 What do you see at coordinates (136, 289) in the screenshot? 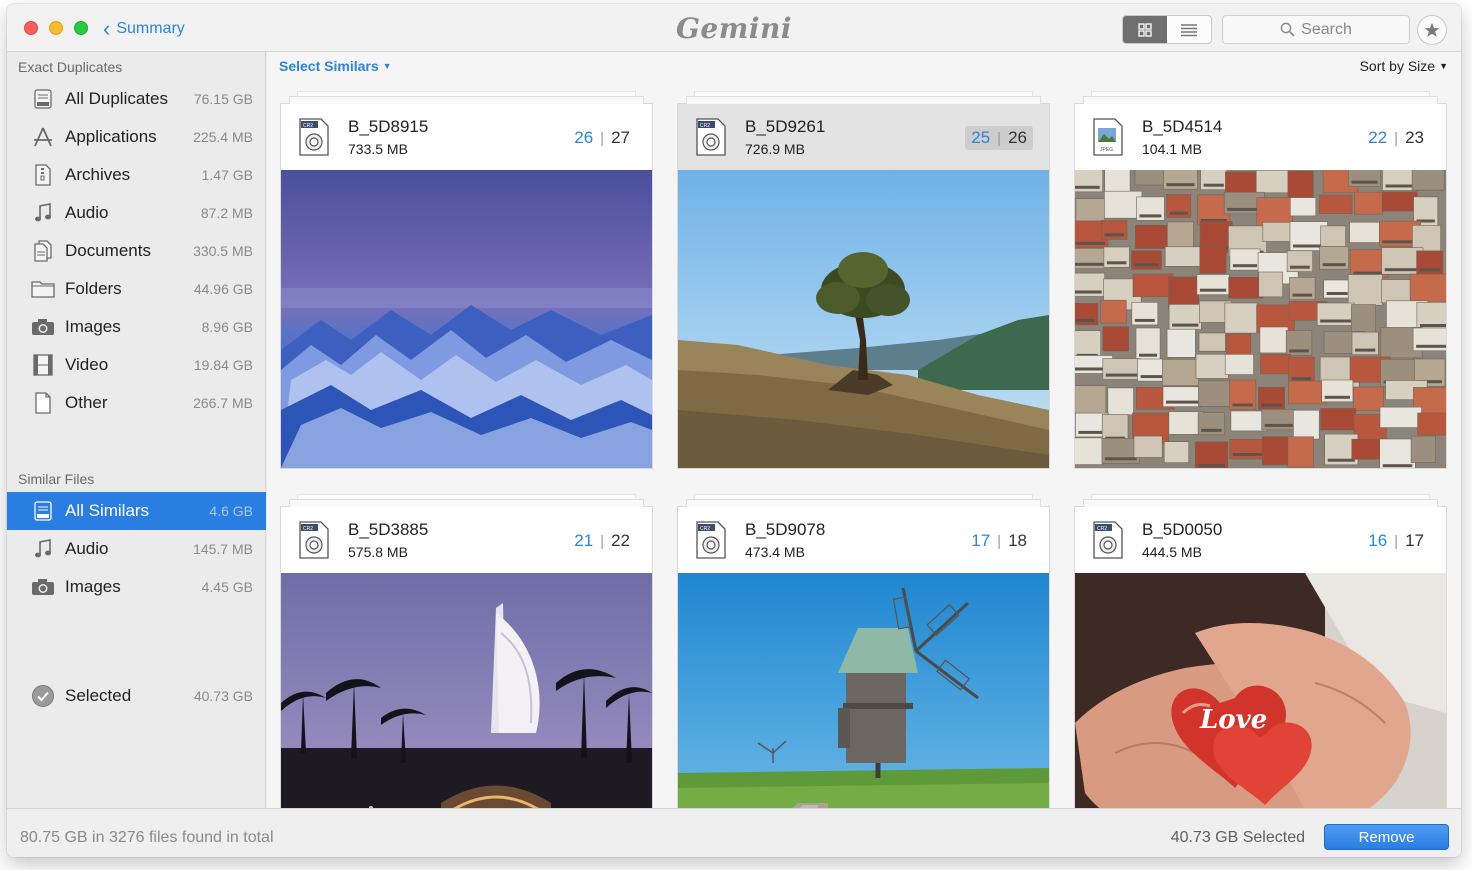
I see `sidebar-item-folders: Folders 44.96 GB` at bounding box center [136, 289].